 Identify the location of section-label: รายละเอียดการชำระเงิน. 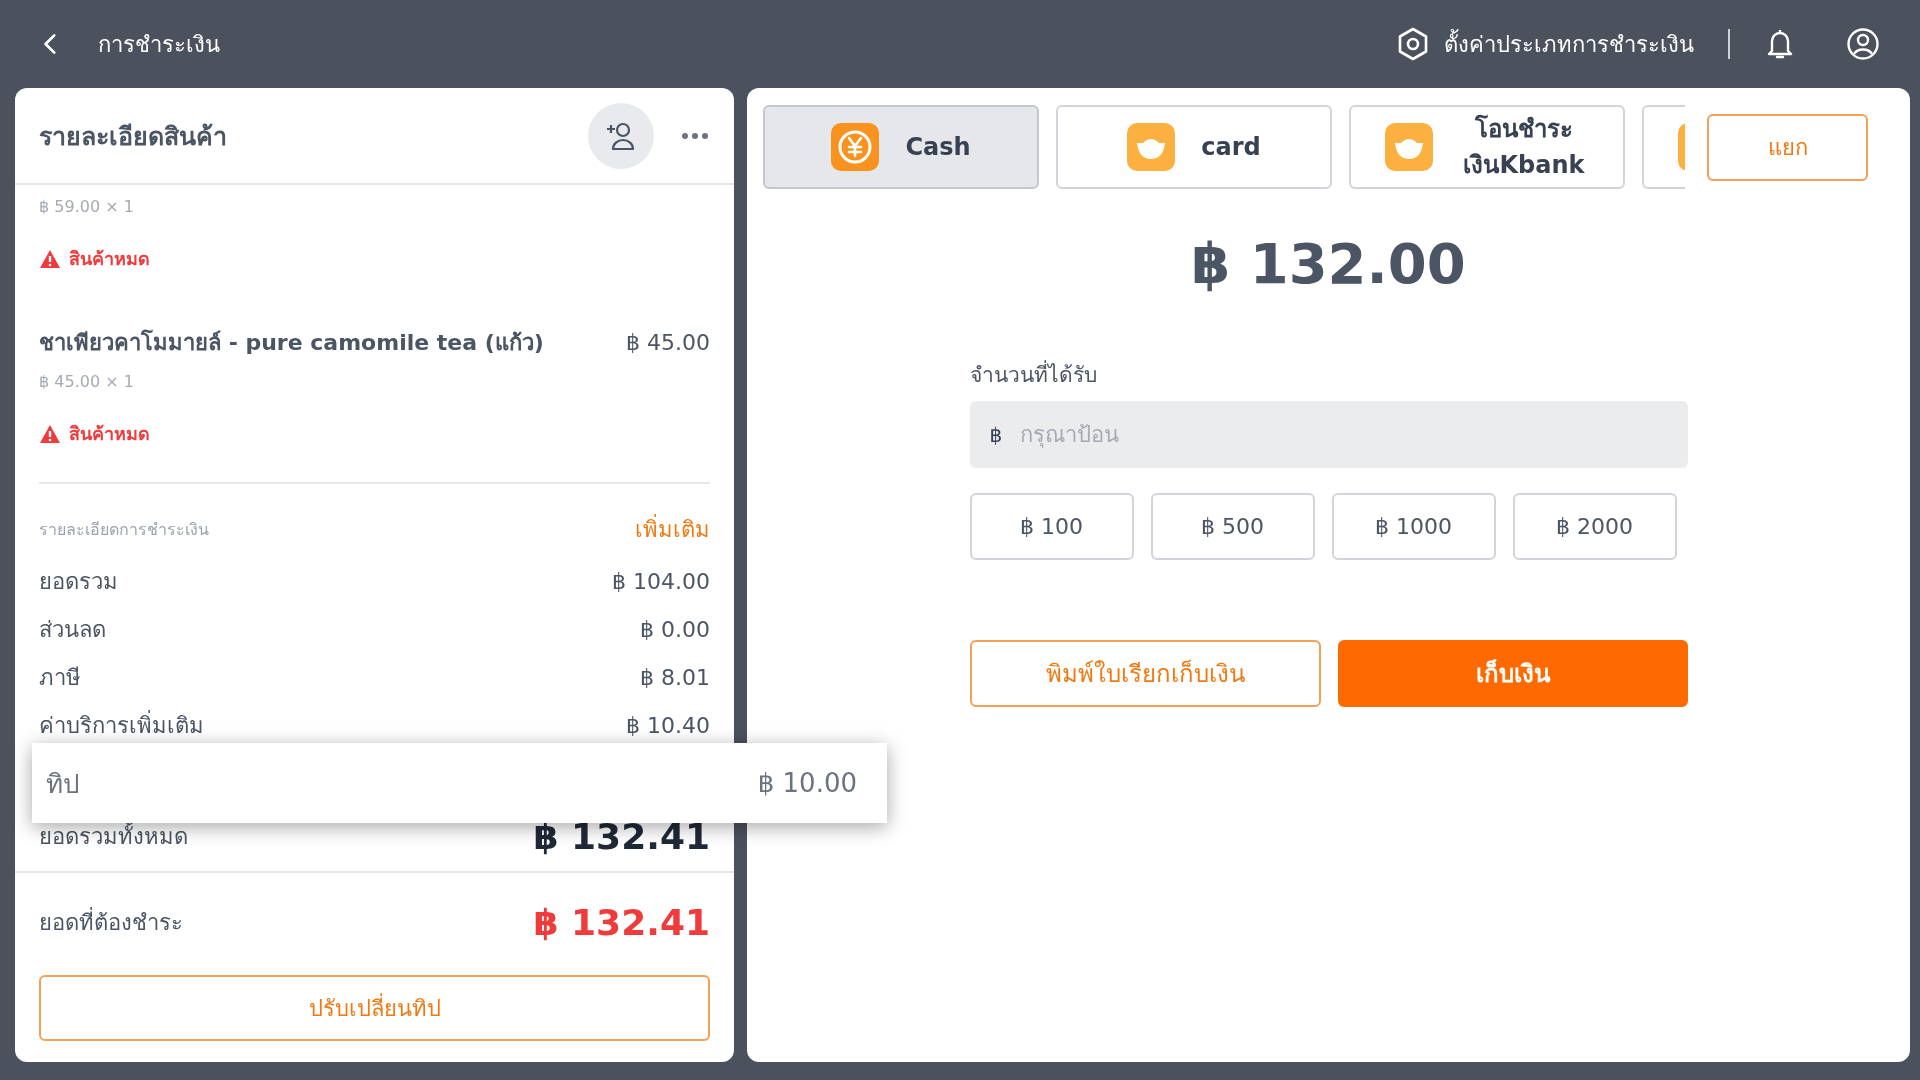
(124, 530).